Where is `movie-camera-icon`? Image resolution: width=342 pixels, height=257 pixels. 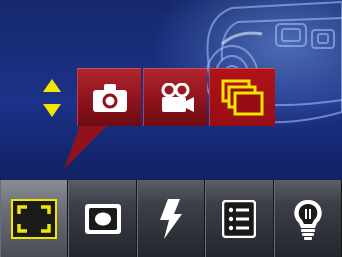 movie-camera-icon is located at coordinates (176, 97).